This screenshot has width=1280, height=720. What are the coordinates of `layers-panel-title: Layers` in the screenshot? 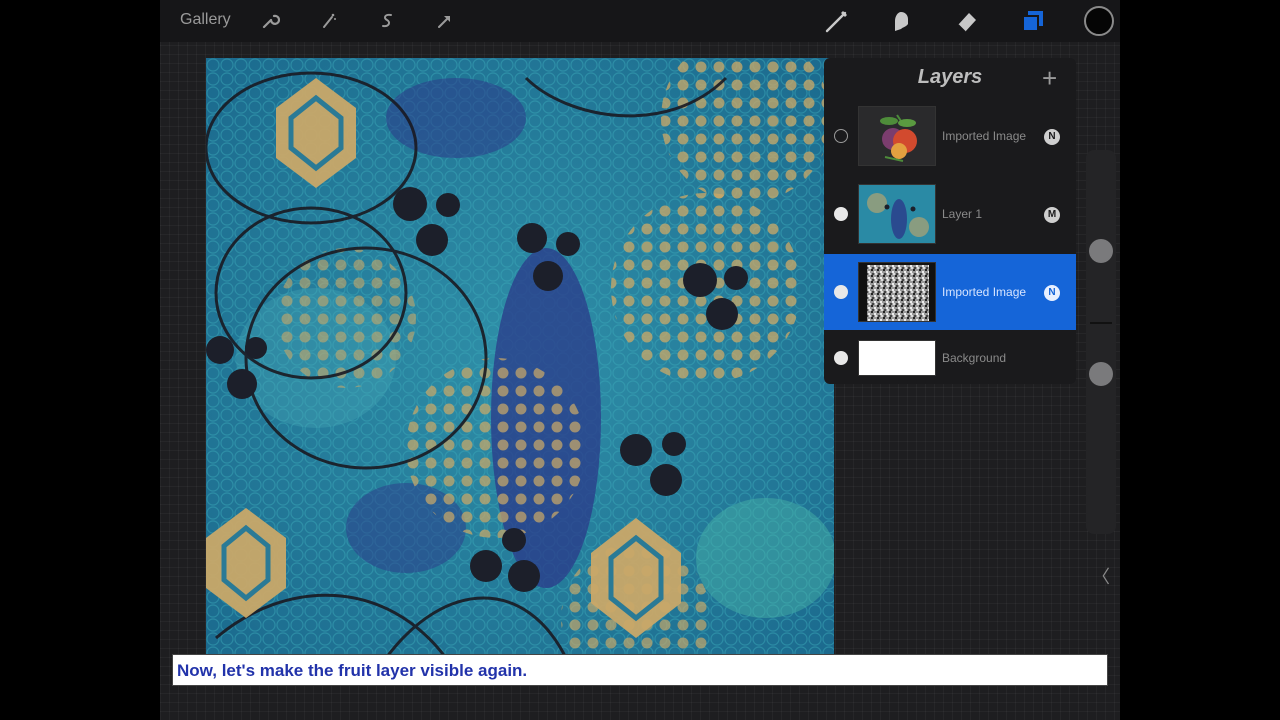 It's located at (950, 77).